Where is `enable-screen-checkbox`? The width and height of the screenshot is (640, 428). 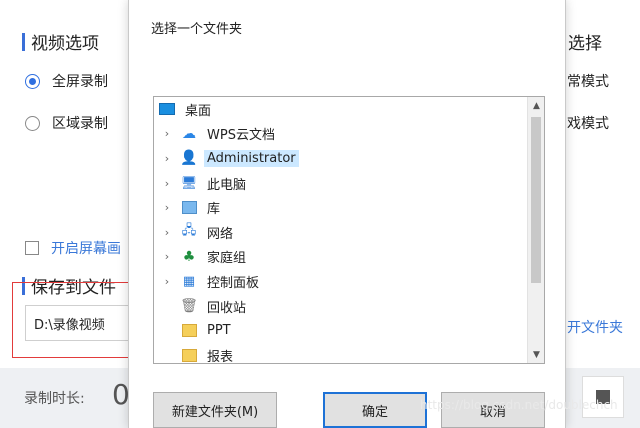 enable-screen-checkbox is located at coordinates (32, 248).